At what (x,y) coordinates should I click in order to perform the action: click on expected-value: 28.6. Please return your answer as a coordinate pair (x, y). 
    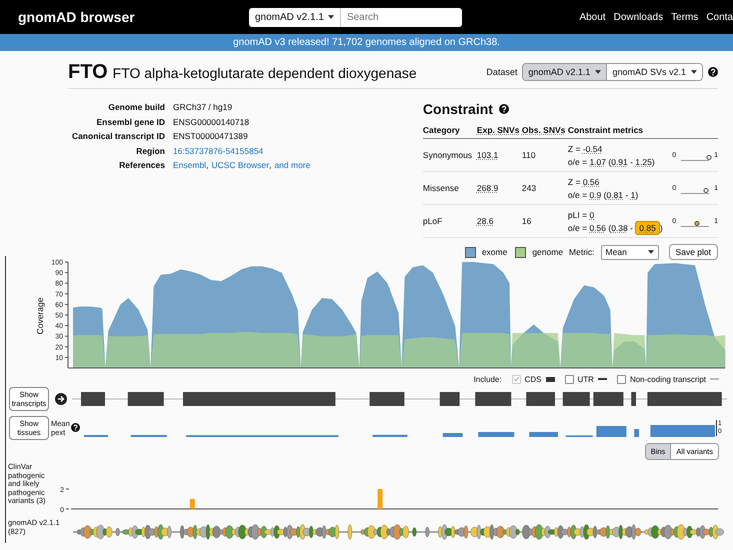
    Looking at the image, I should click on (485, 221).